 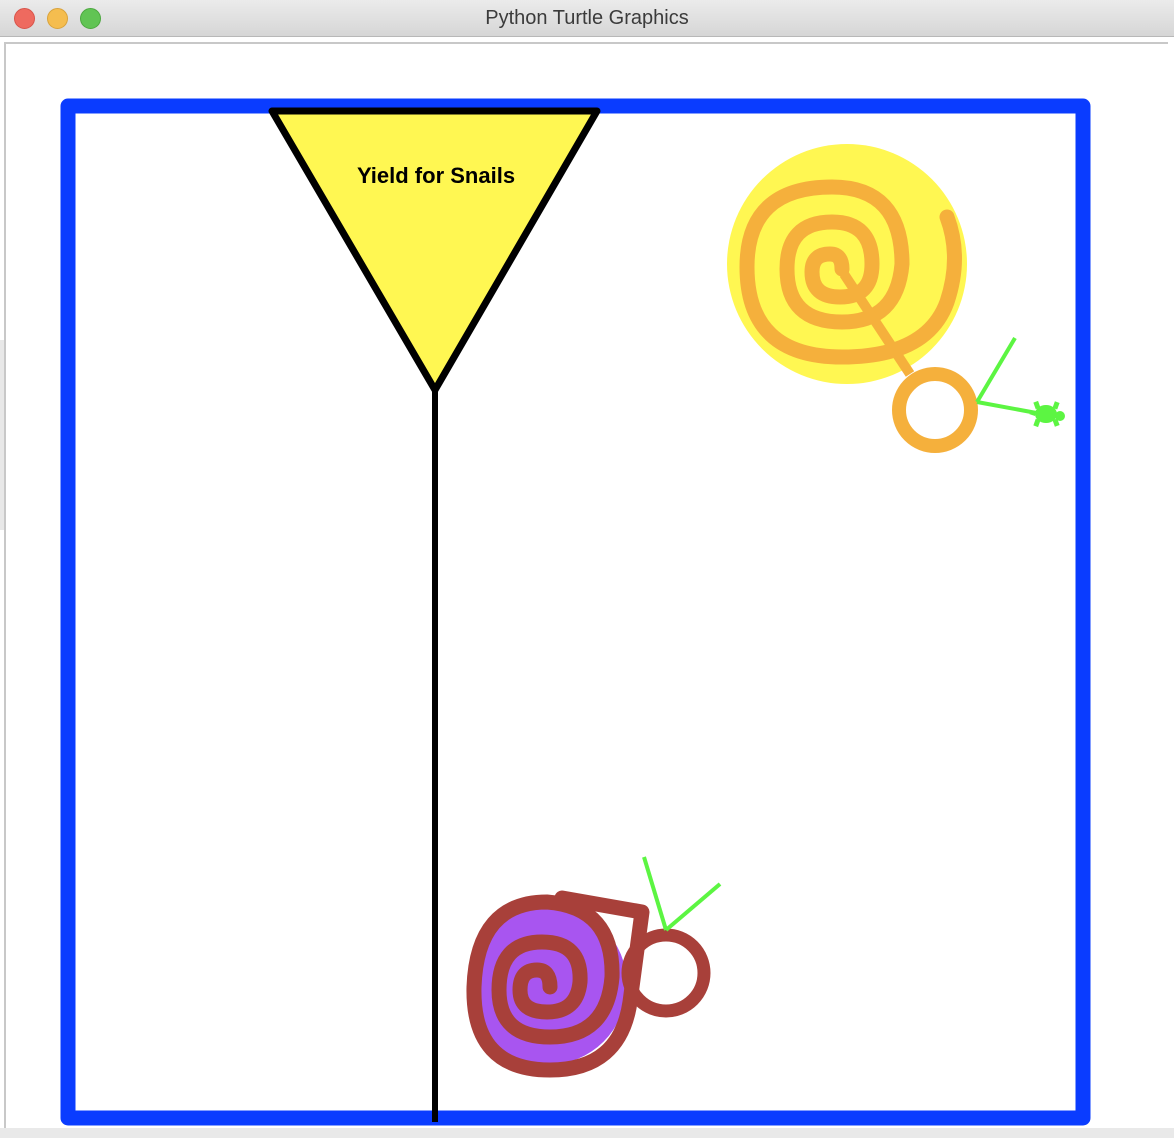 I want to click on background-window-edge-bottom, so click(x=587, y=1133).